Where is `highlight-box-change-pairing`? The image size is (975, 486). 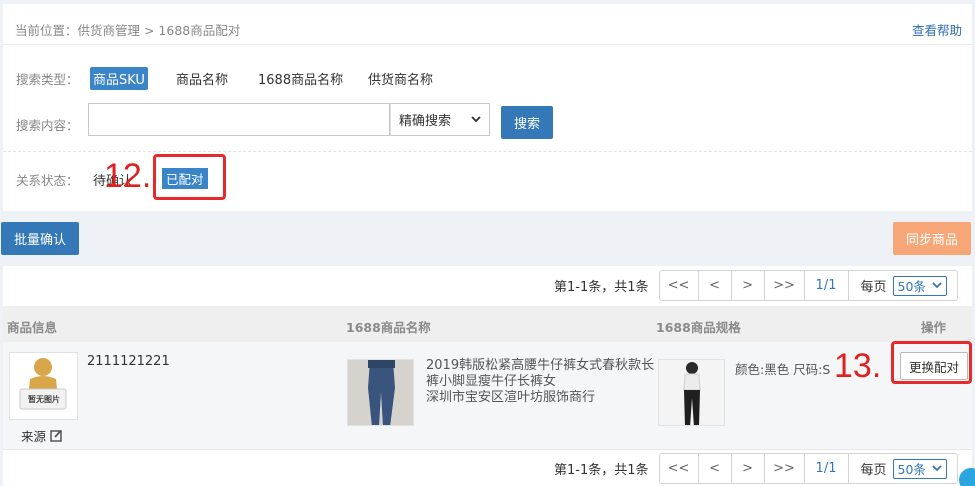 highlight-box-change-pairing is located at coordinates (931, 362).